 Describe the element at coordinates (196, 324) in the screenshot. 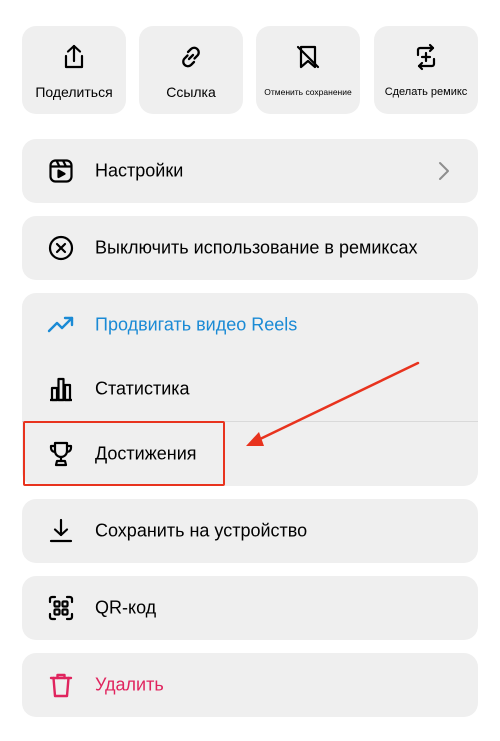

I see `promote-label: Продвигать видео Reels` at that location.